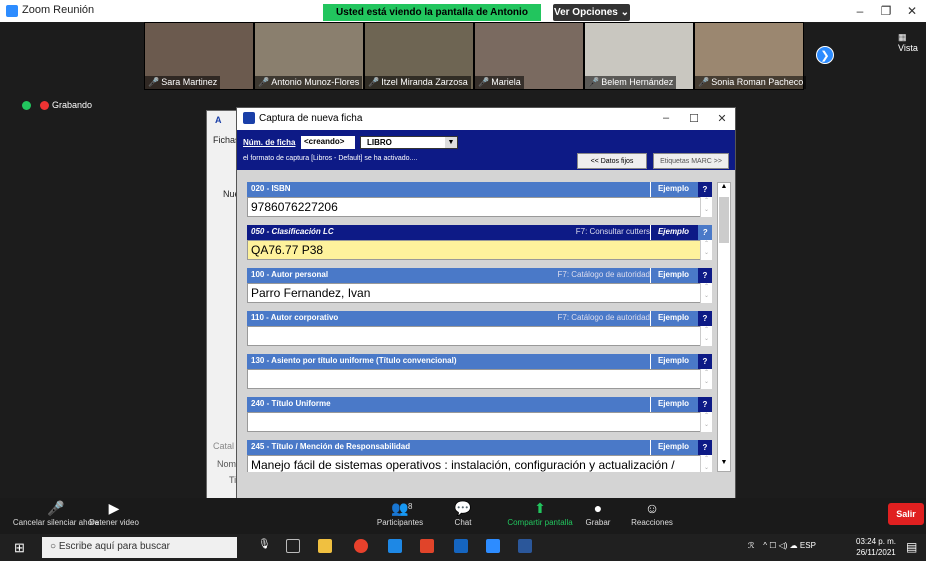 This screenshot has width=926, height=561. Describe the element at coordinates (395, 546) in the screenshot. I see `edge-icon` at that location.